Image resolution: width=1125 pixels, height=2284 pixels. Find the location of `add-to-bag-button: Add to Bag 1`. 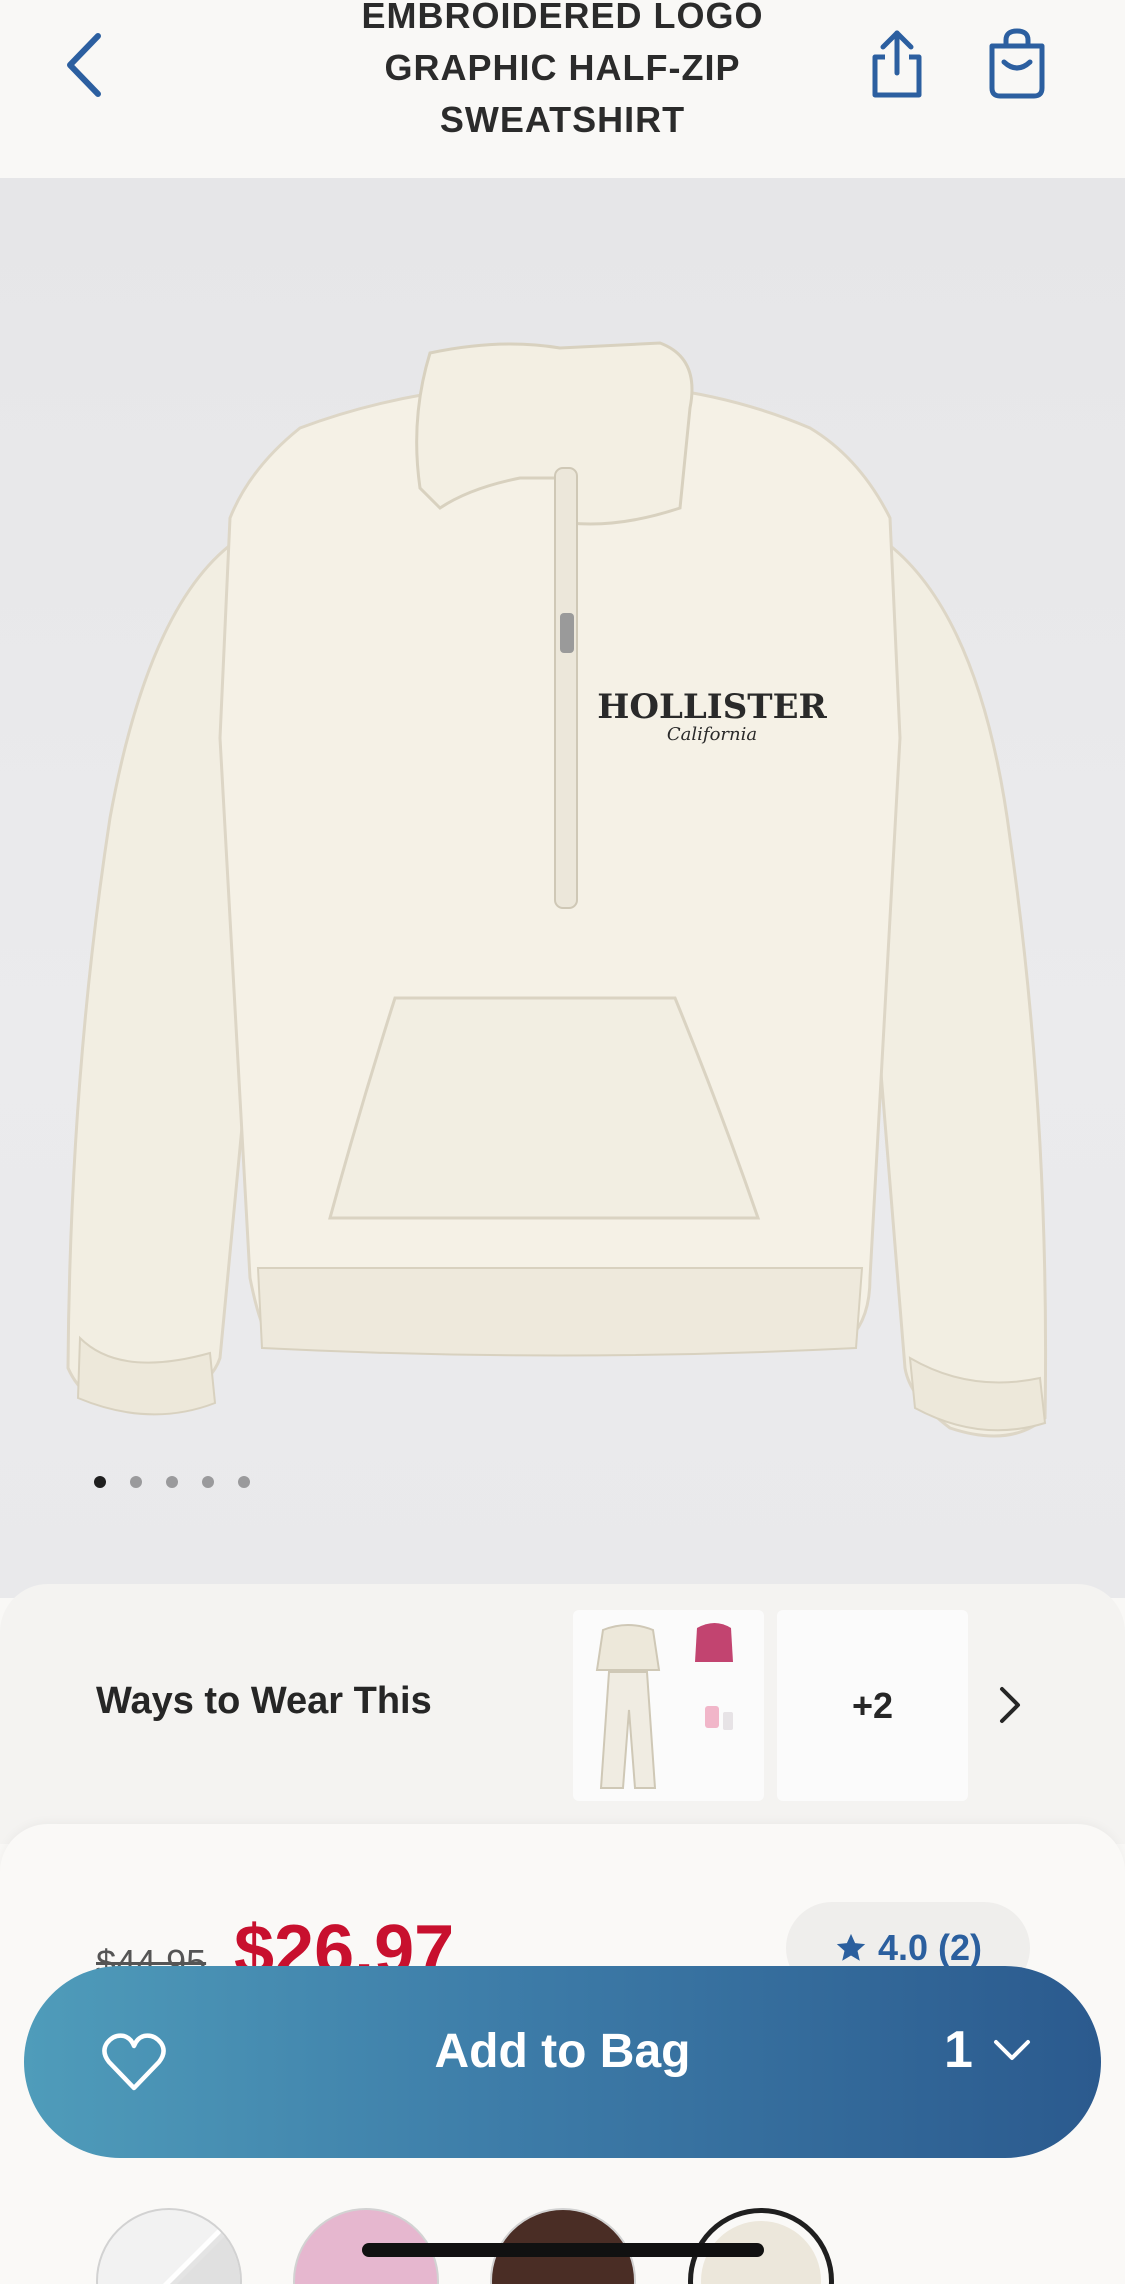

add-to-bag-button: Add to Bag 1 is located at coordinates (562, 2062).